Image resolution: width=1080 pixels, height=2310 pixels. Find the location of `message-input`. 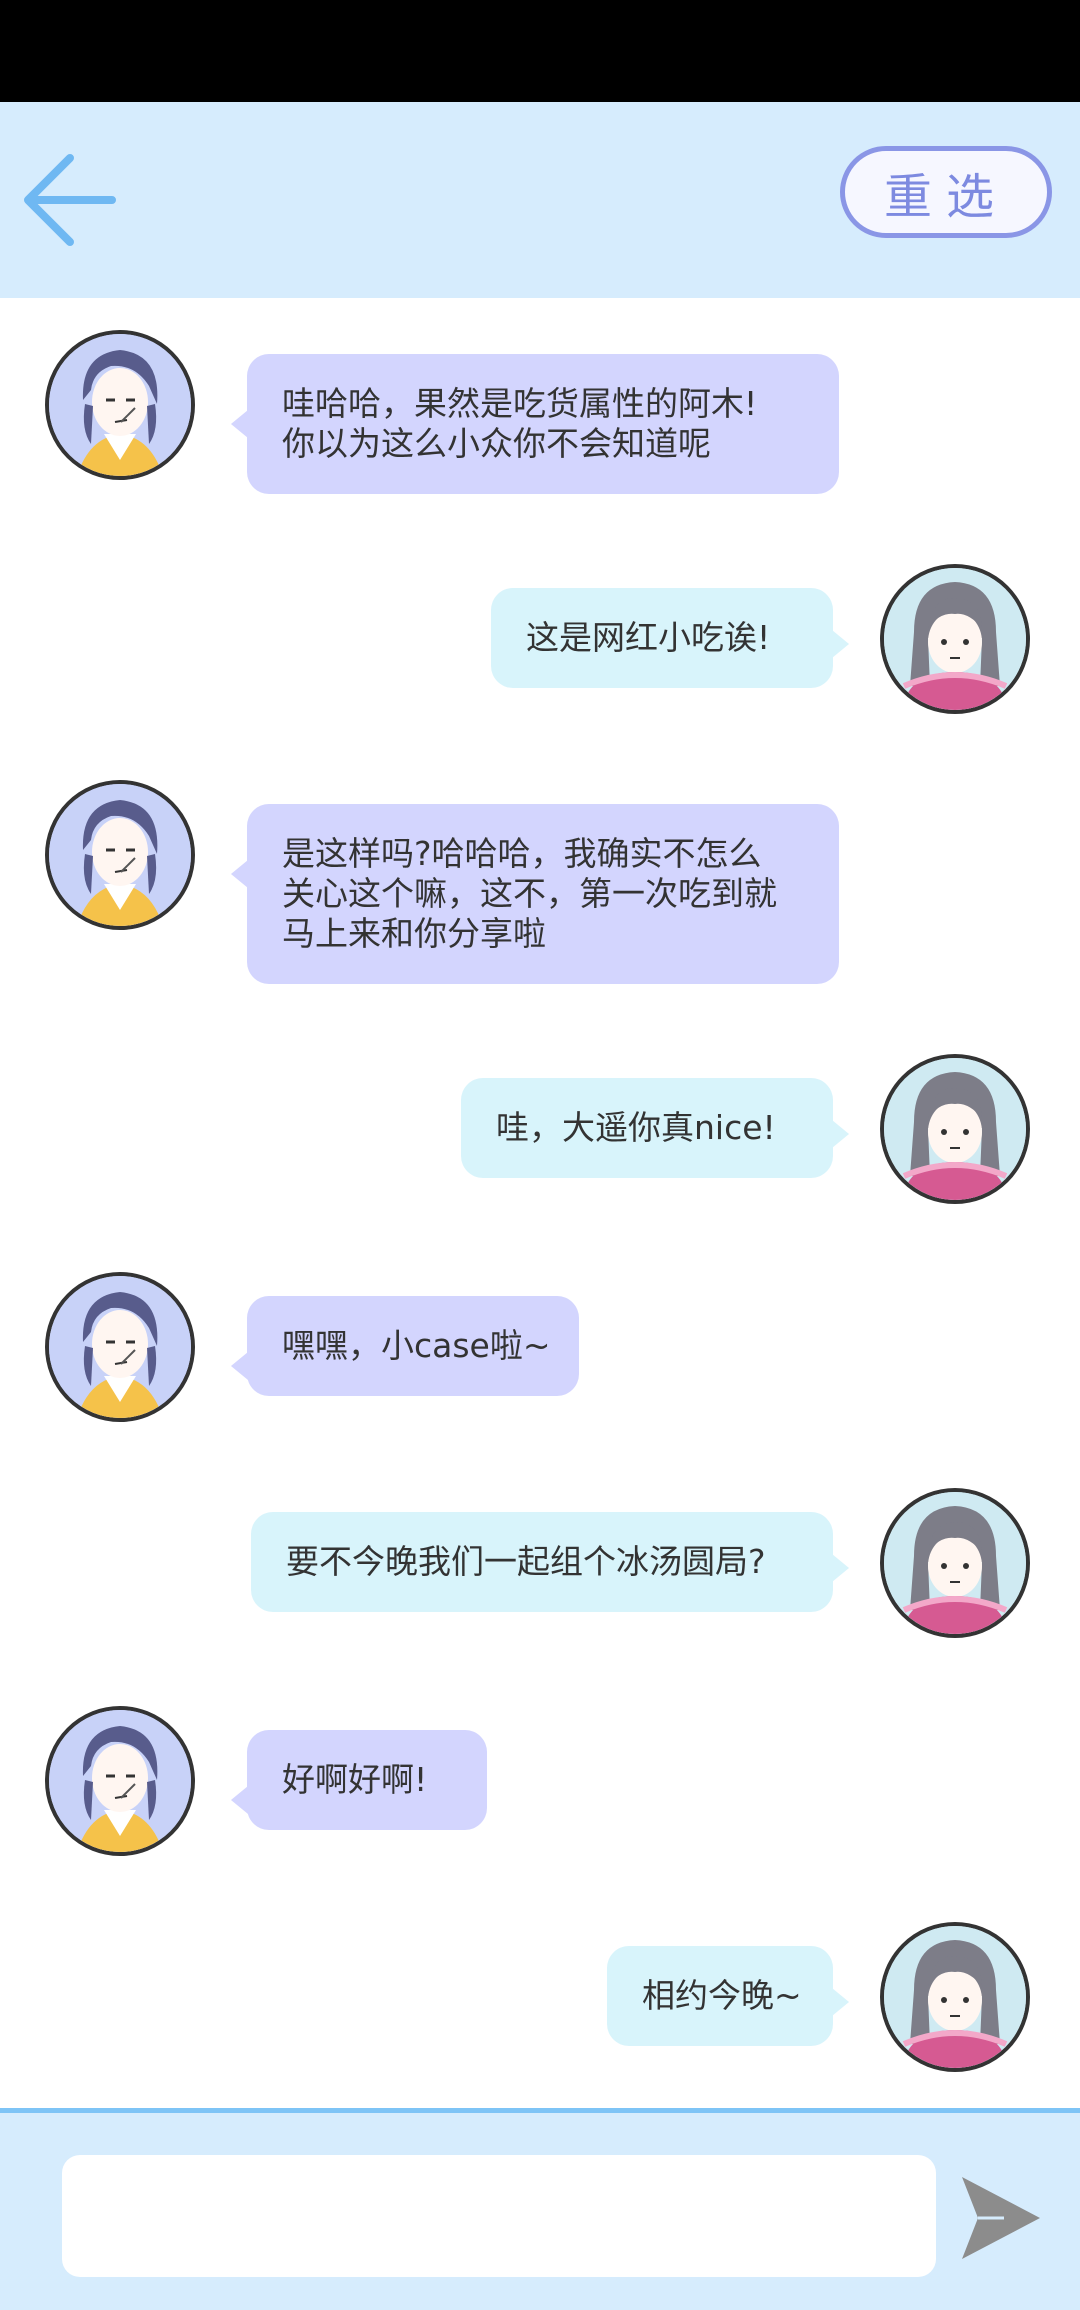

message-input is located at coordinates (499, 2216).